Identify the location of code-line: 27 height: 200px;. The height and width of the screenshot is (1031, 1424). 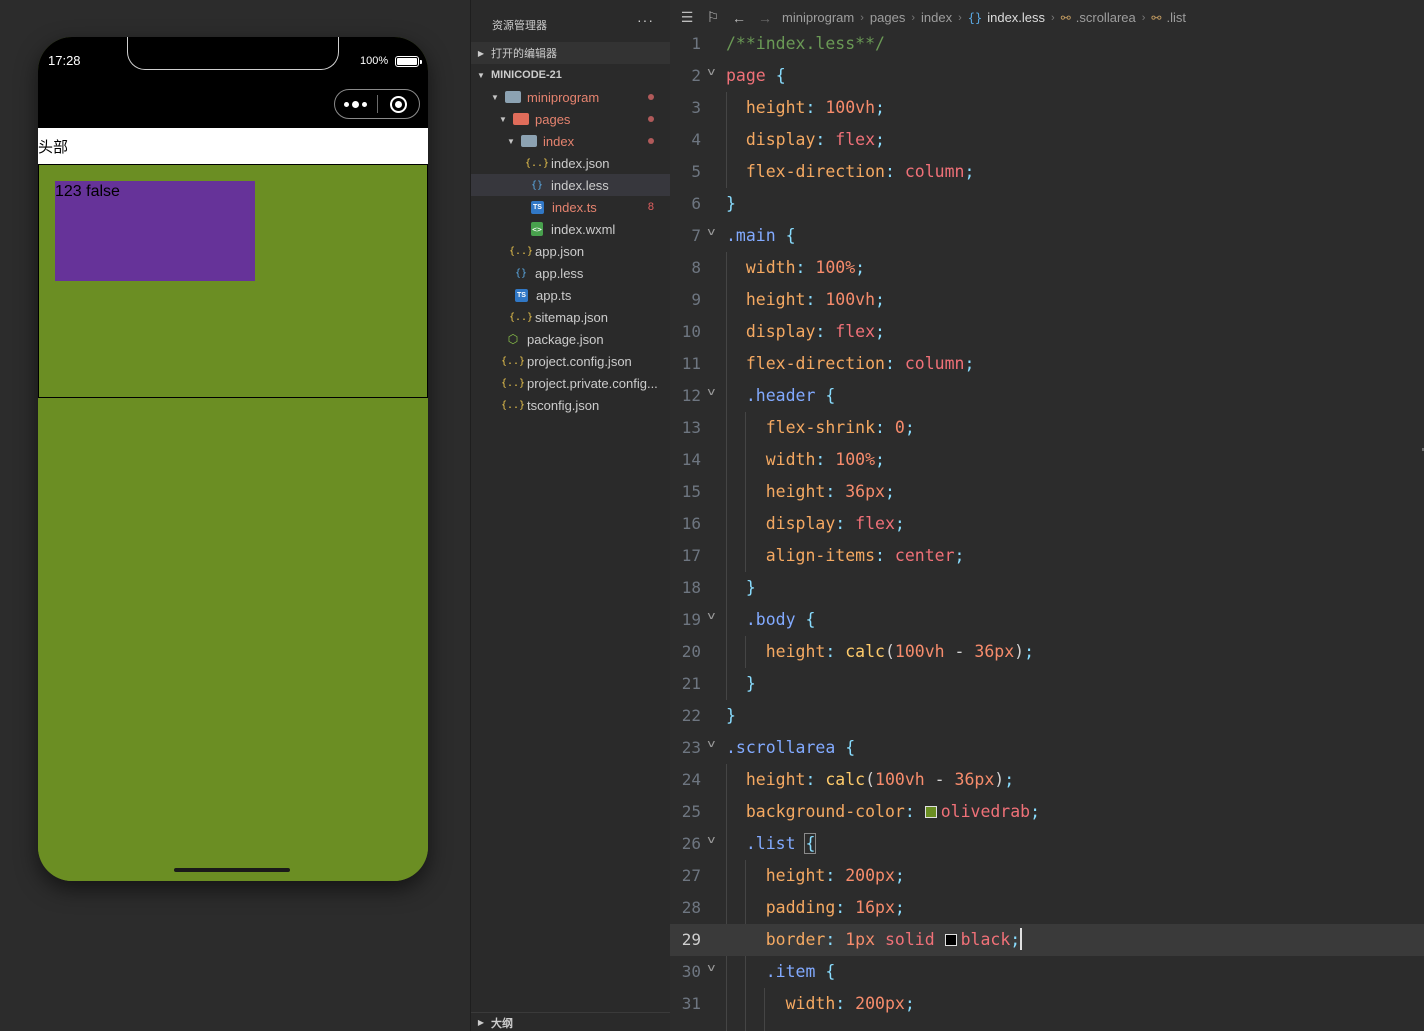
(1047, 876).